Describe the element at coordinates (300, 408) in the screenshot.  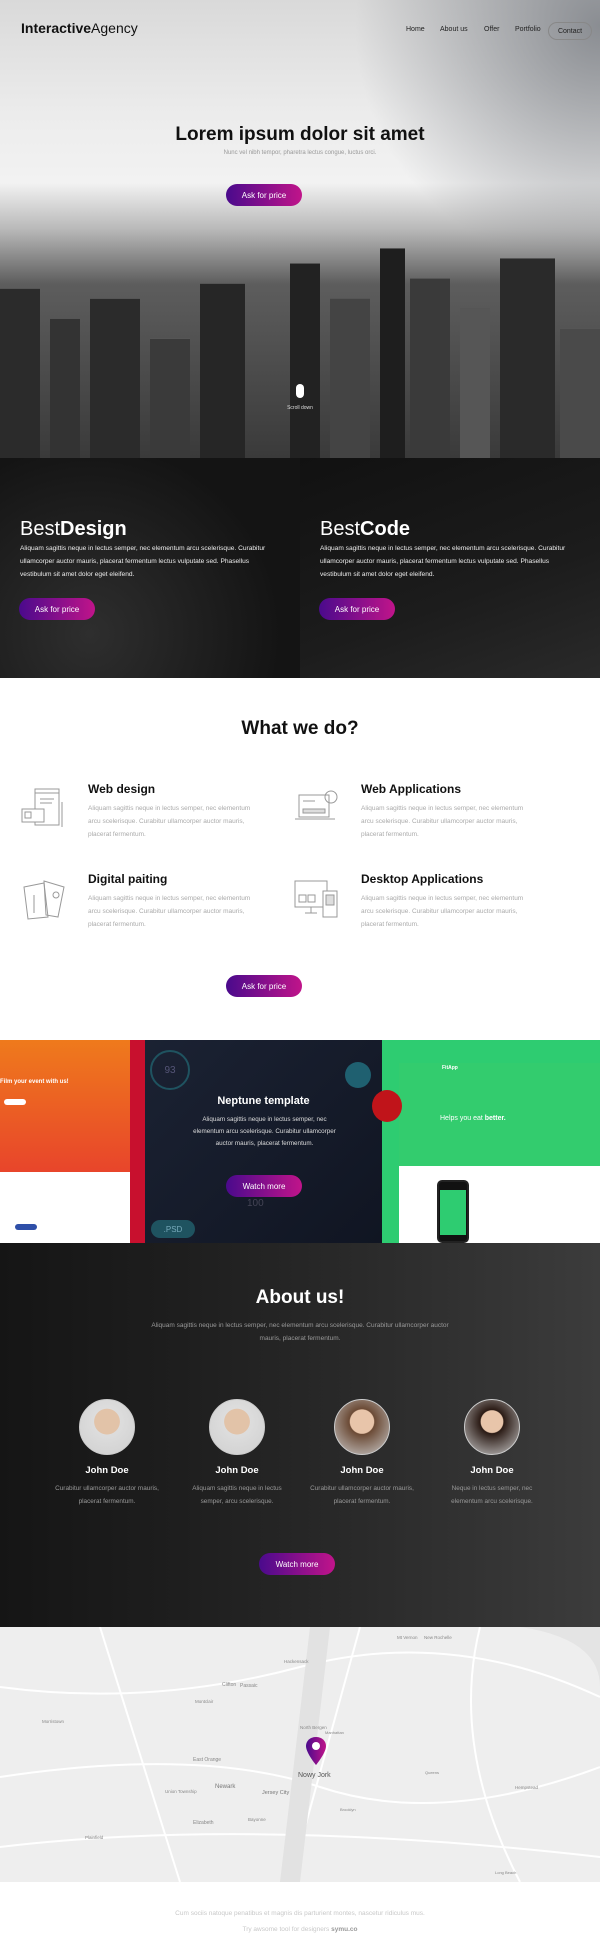
I see `scroll-down-label: Scroll down` at that location.